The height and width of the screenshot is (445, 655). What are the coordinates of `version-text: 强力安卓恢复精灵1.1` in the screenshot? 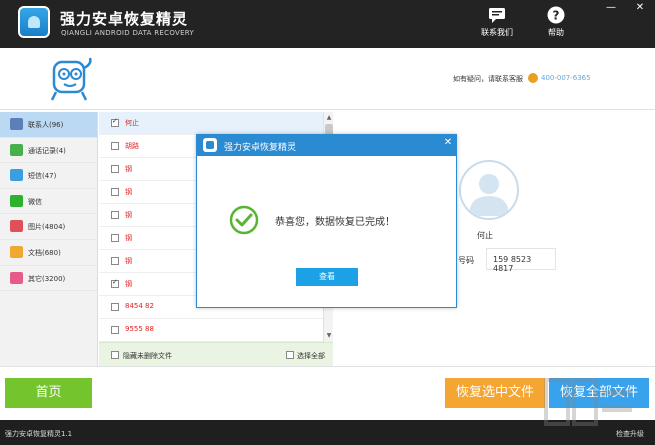 It's located at (39, 434).